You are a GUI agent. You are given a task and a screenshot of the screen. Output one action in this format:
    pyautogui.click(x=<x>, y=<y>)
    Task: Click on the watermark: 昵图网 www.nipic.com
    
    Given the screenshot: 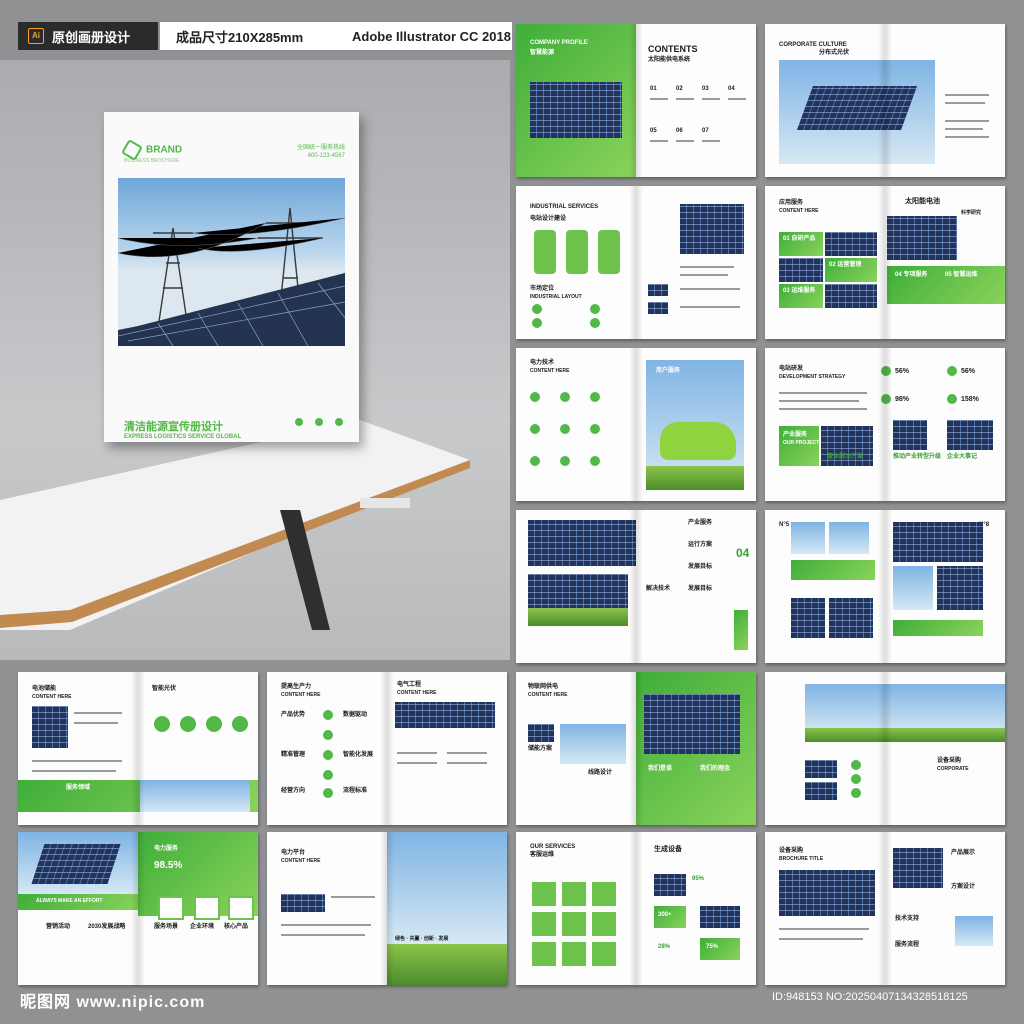 What is the action you would take?
    pyautogui.click(x=113, y=1002)
    